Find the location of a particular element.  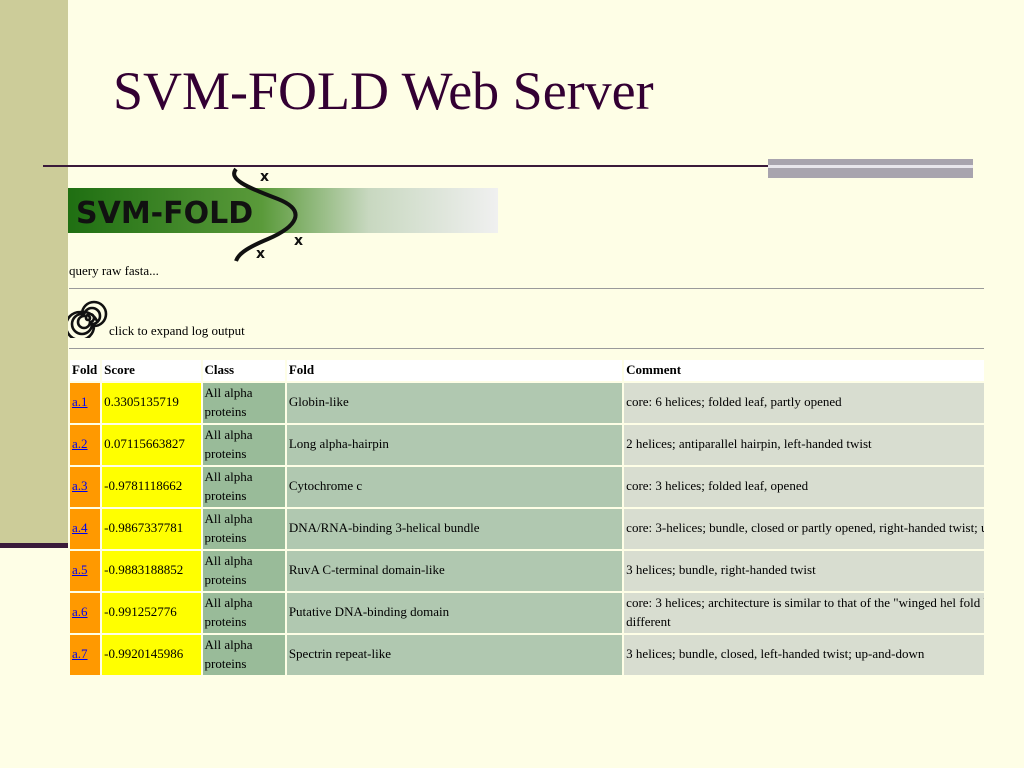

fold-id-cell: a.5 is located at coordinates (85, 570).